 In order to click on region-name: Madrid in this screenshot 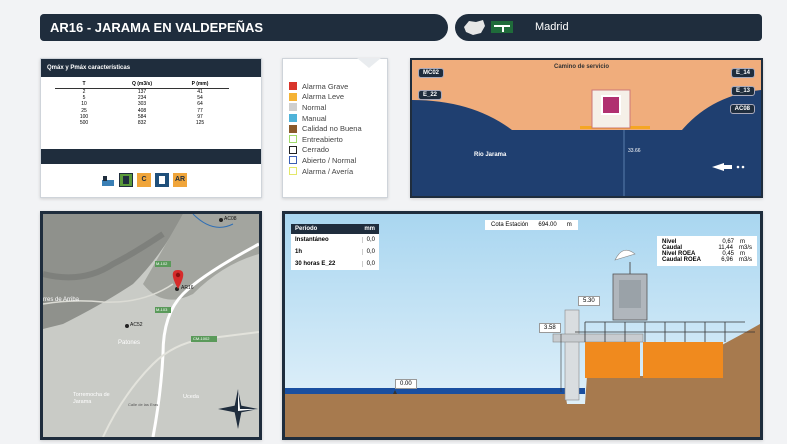, I will do `click(552, 27)`.